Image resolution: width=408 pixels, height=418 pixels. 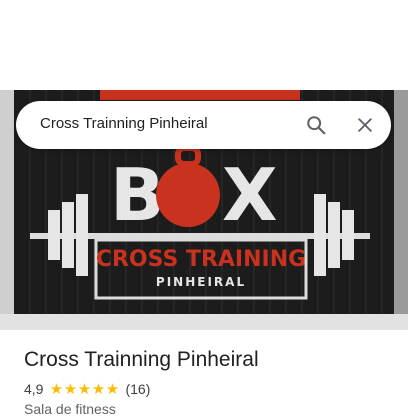 What do you see at coordinates (250, 195) in the screenshot?
I see `sign-box-x: X` at bounding box center [250, 195].